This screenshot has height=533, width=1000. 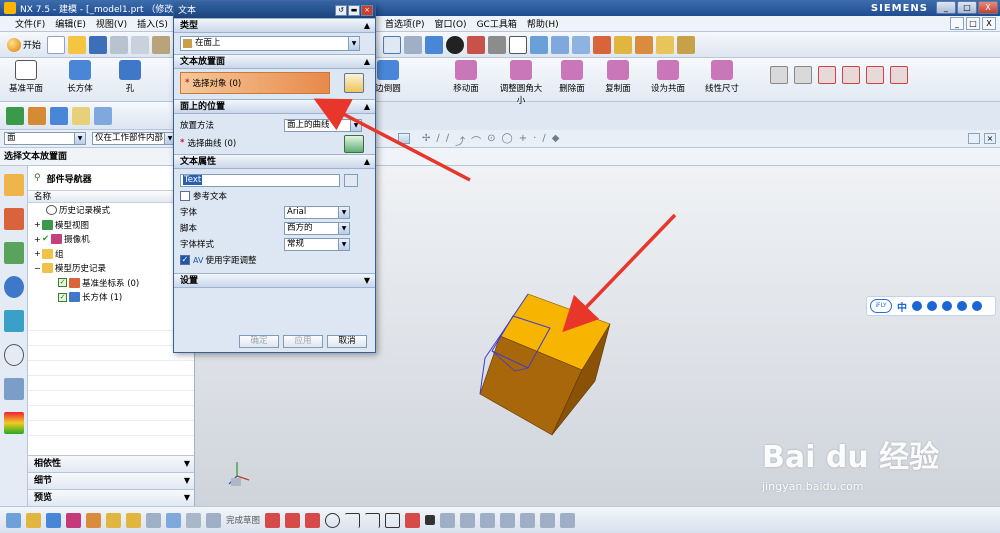 What do you see at coordinates (260, 180) in the screenshot?
I see `text-input: Text` at bounding box center [260, 180].